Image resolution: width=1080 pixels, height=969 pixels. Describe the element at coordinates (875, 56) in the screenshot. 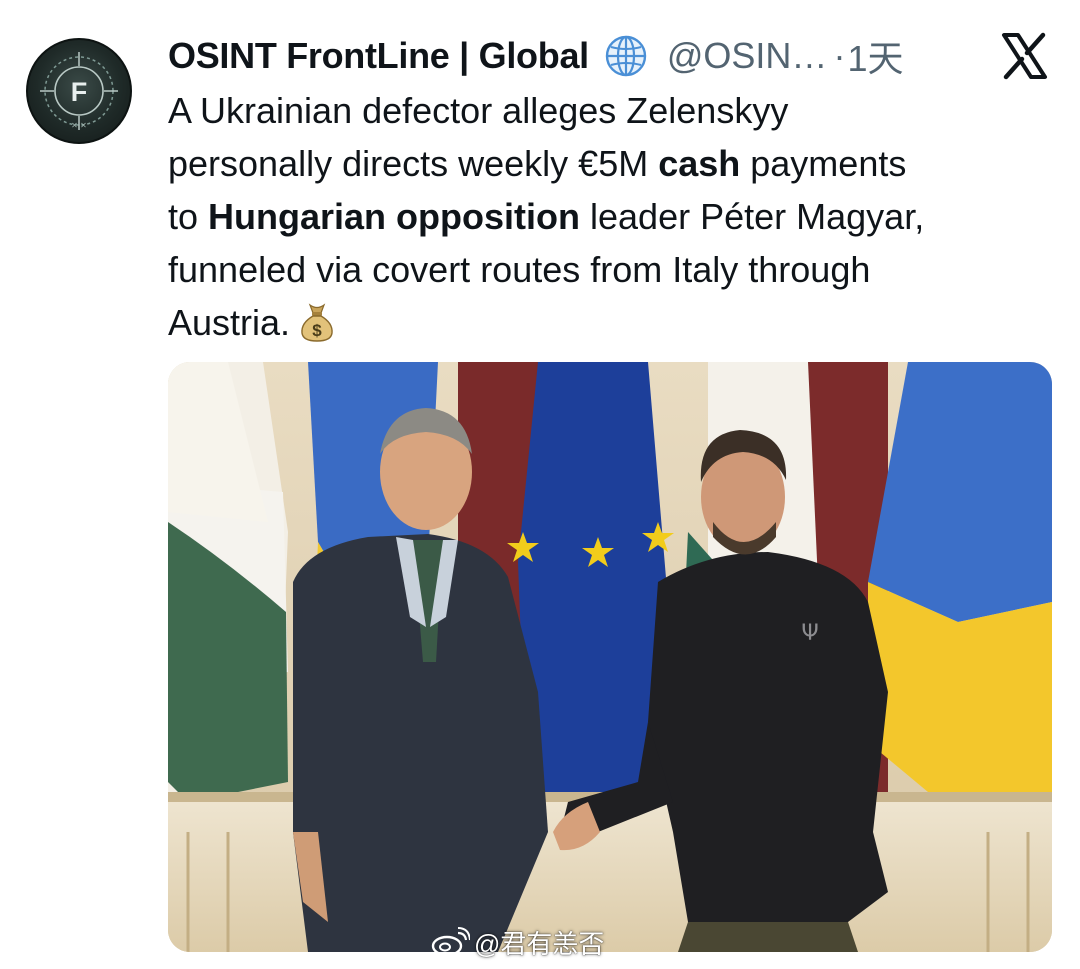

I see `tweet-timestamp: 1天` at that location.